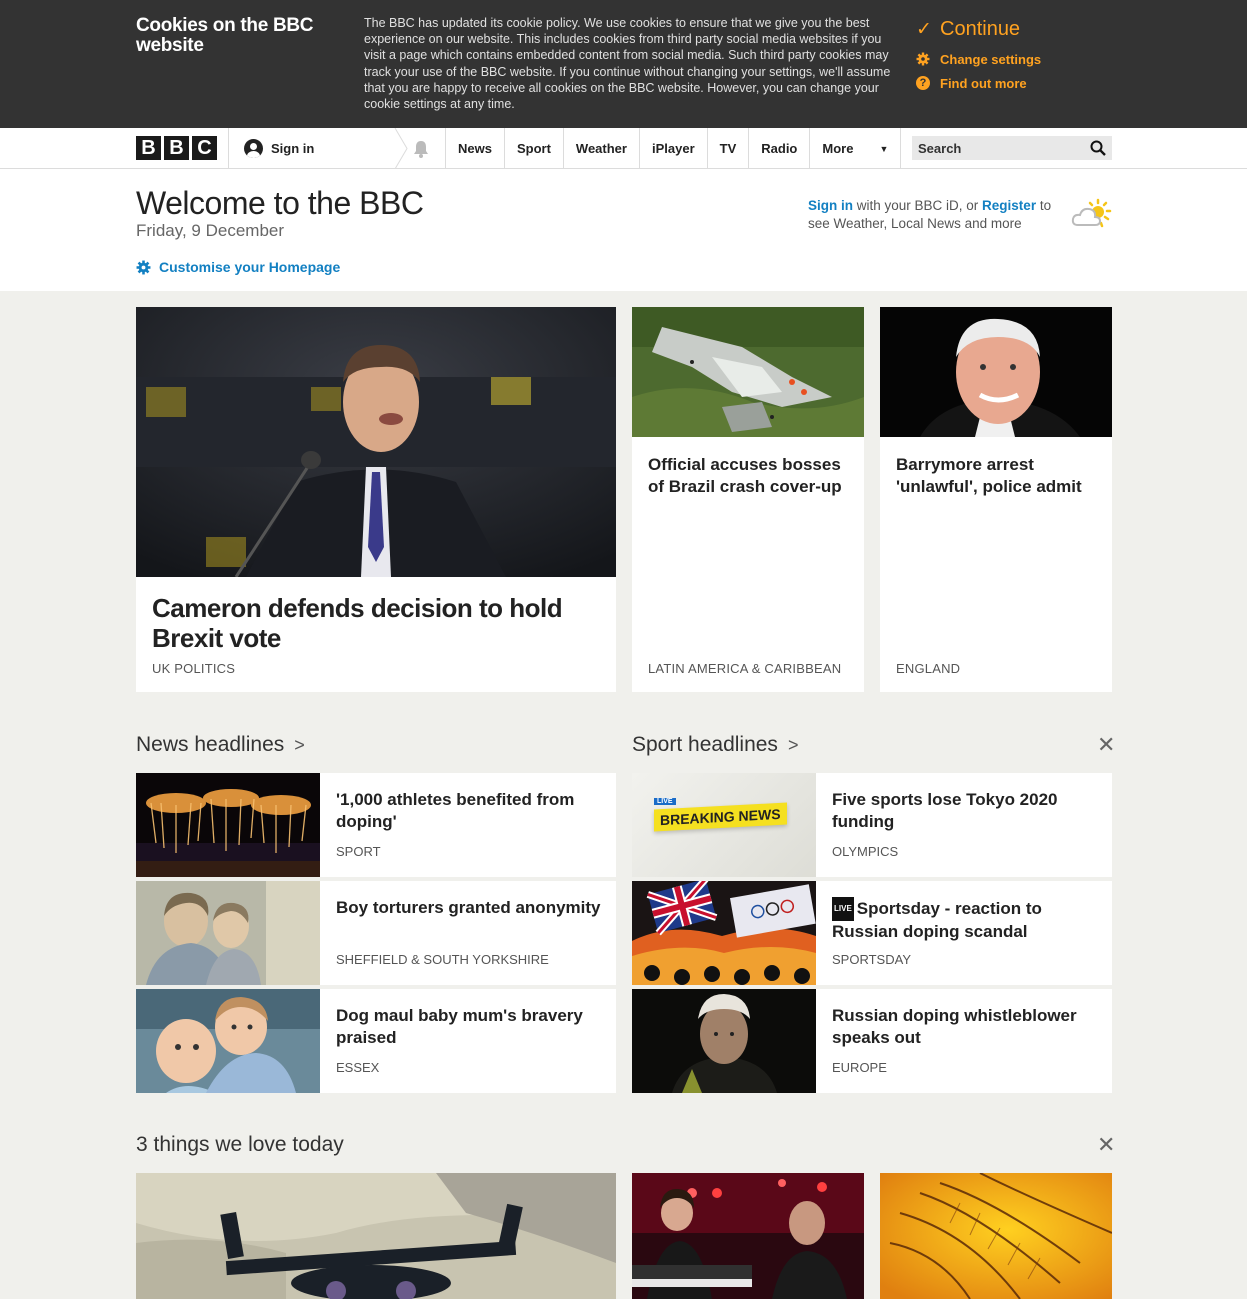 This screenshot has height=1299, width=1247. What do you see at coordinates (830, 205) in the screenshot?
I see `sign-in-link: Sign in` at bounding box center [830, 205].